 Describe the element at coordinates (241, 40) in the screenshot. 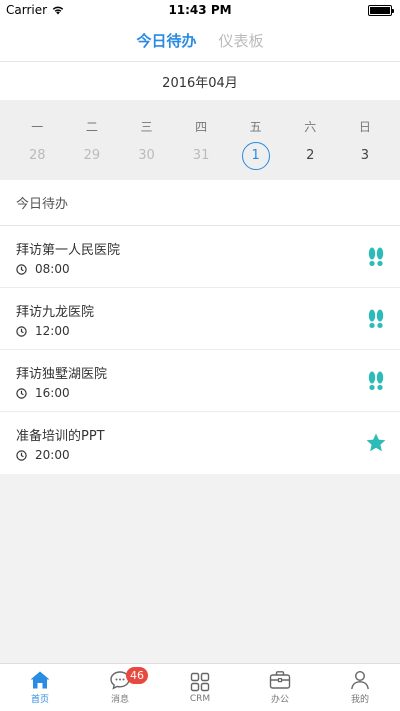

I see `tab-dashboard: 仪表板` at that location.